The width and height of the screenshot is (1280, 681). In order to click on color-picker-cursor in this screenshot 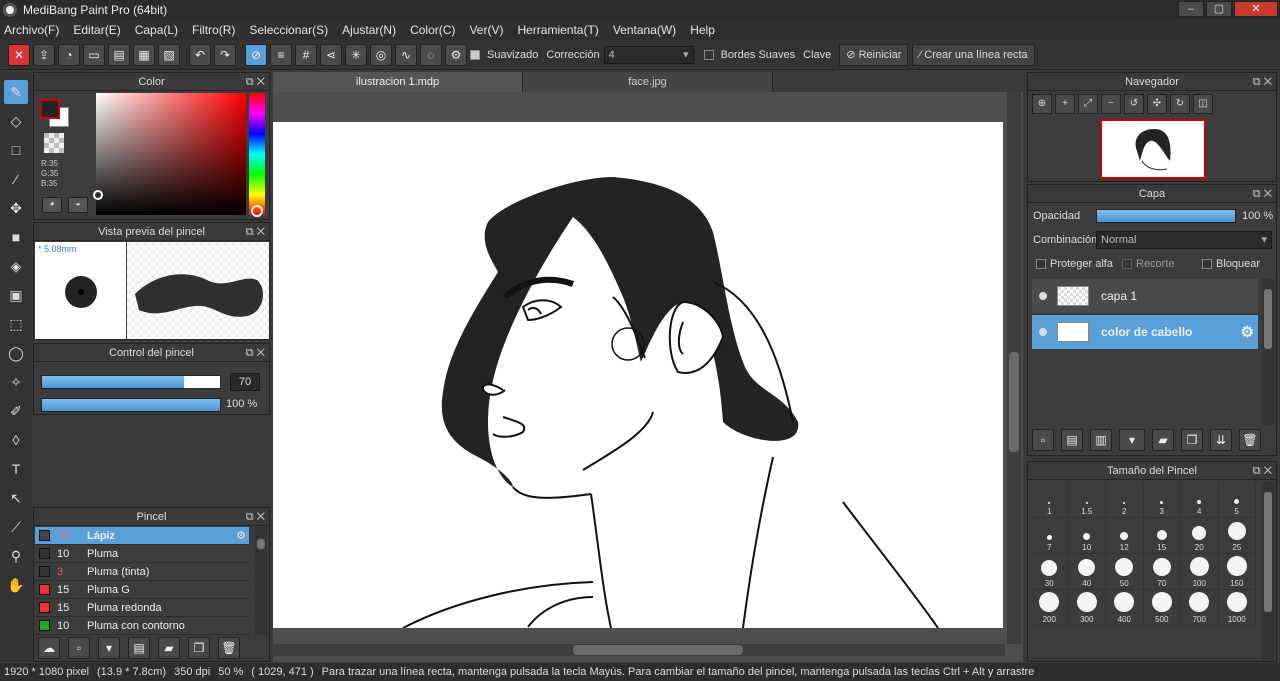, I will do `click(98, 195)`.